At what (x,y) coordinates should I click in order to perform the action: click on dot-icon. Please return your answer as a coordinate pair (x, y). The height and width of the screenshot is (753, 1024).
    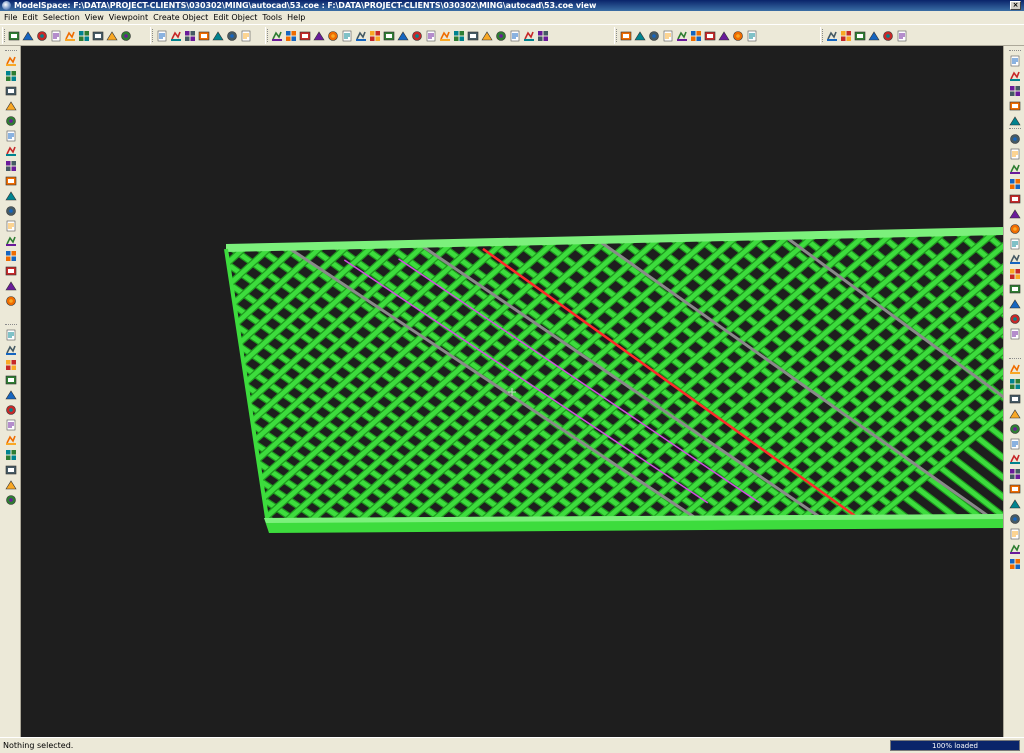
    Looking at the image, I should click on (832, 36).